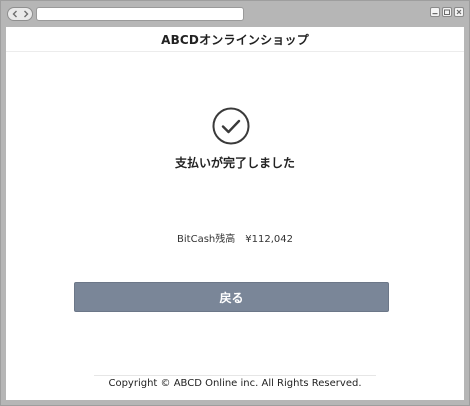 The image size is (470, 406). I want to click on payment-complete-message: 支払いが完了しました, so click(234, 163).